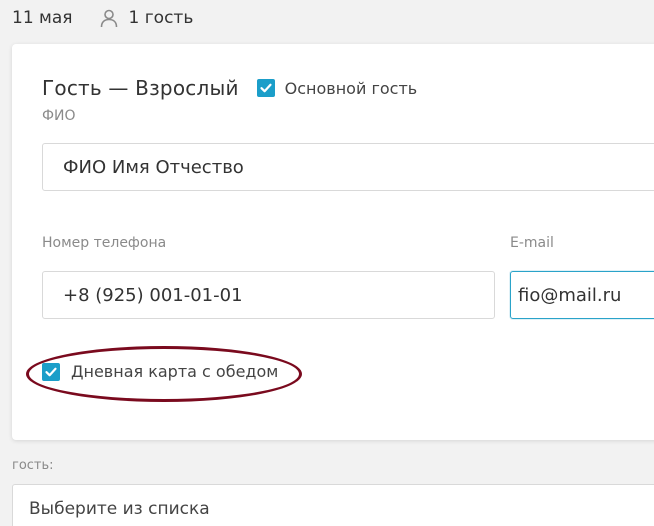 This screenshot has width=654, height=526. What do you see at coordinates (268, 295) in the screenshot?
I see `phone-input: +8 (925) 001-01-01` at bounding box center [268, 295].